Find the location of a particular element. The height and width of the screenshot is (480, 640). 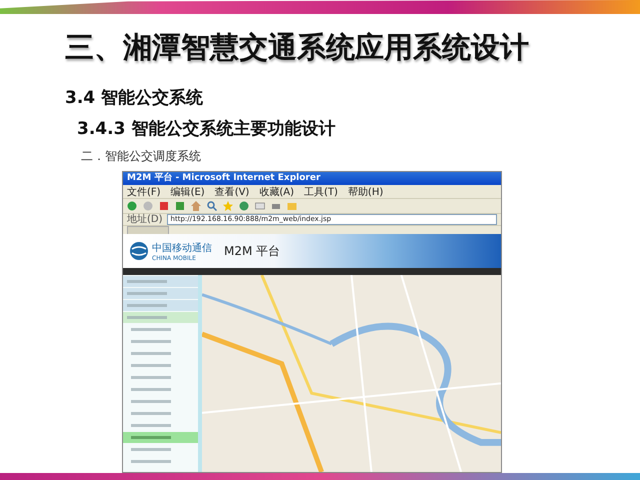

menu-item: 工具(T) is located at coordinates (321, 191).